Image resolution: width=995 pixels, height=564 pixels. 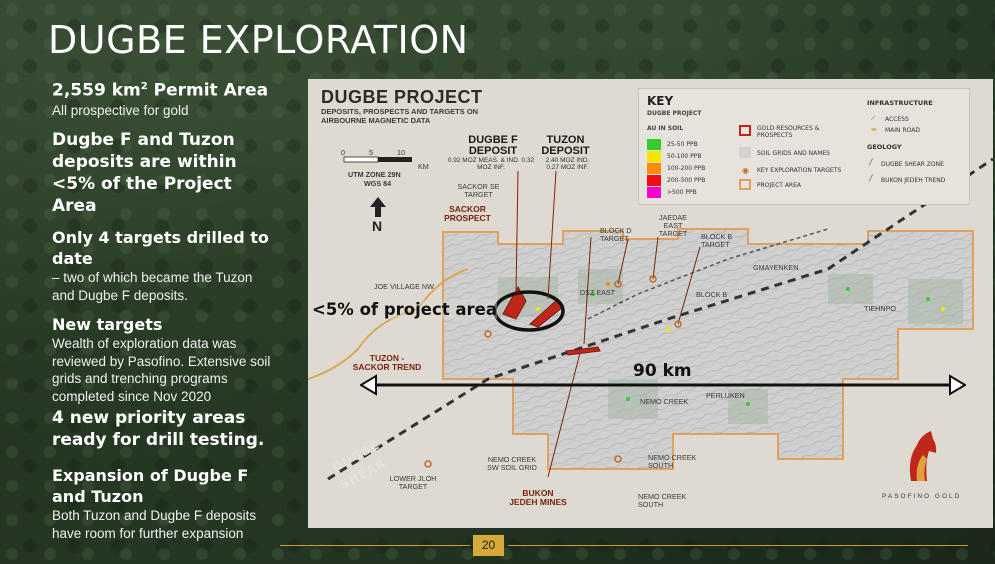 What do you see at coordinates (793, 153) in the screenshot?
I see `soil-grids-label: SOIL GRIDS AND NAMES` at bounding box center [793, 153].